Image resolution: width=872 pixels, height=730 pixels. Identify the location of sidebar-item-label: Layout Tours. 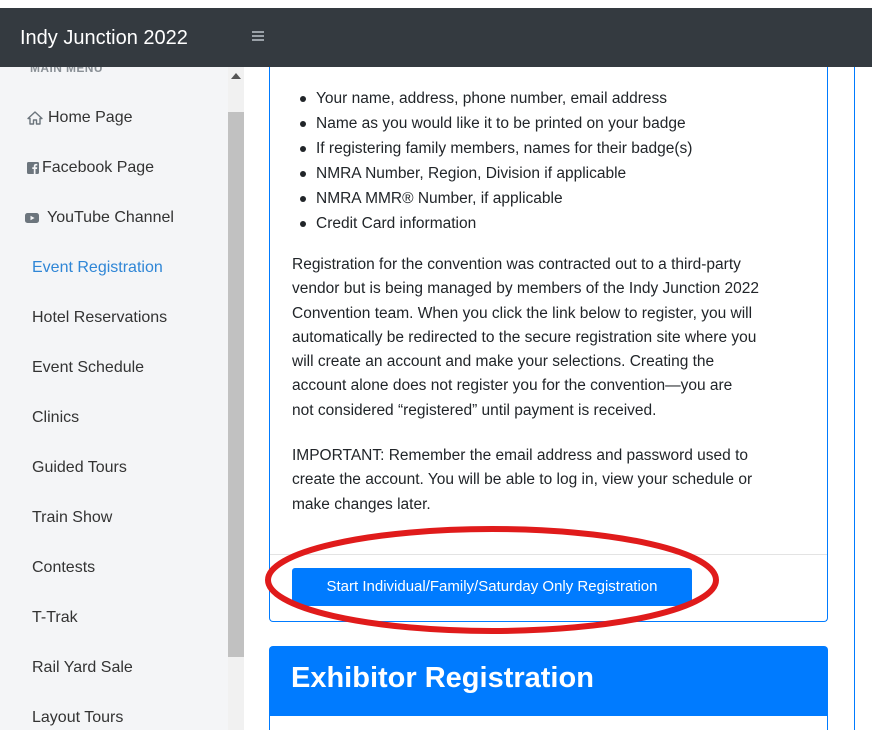
(78, 717).